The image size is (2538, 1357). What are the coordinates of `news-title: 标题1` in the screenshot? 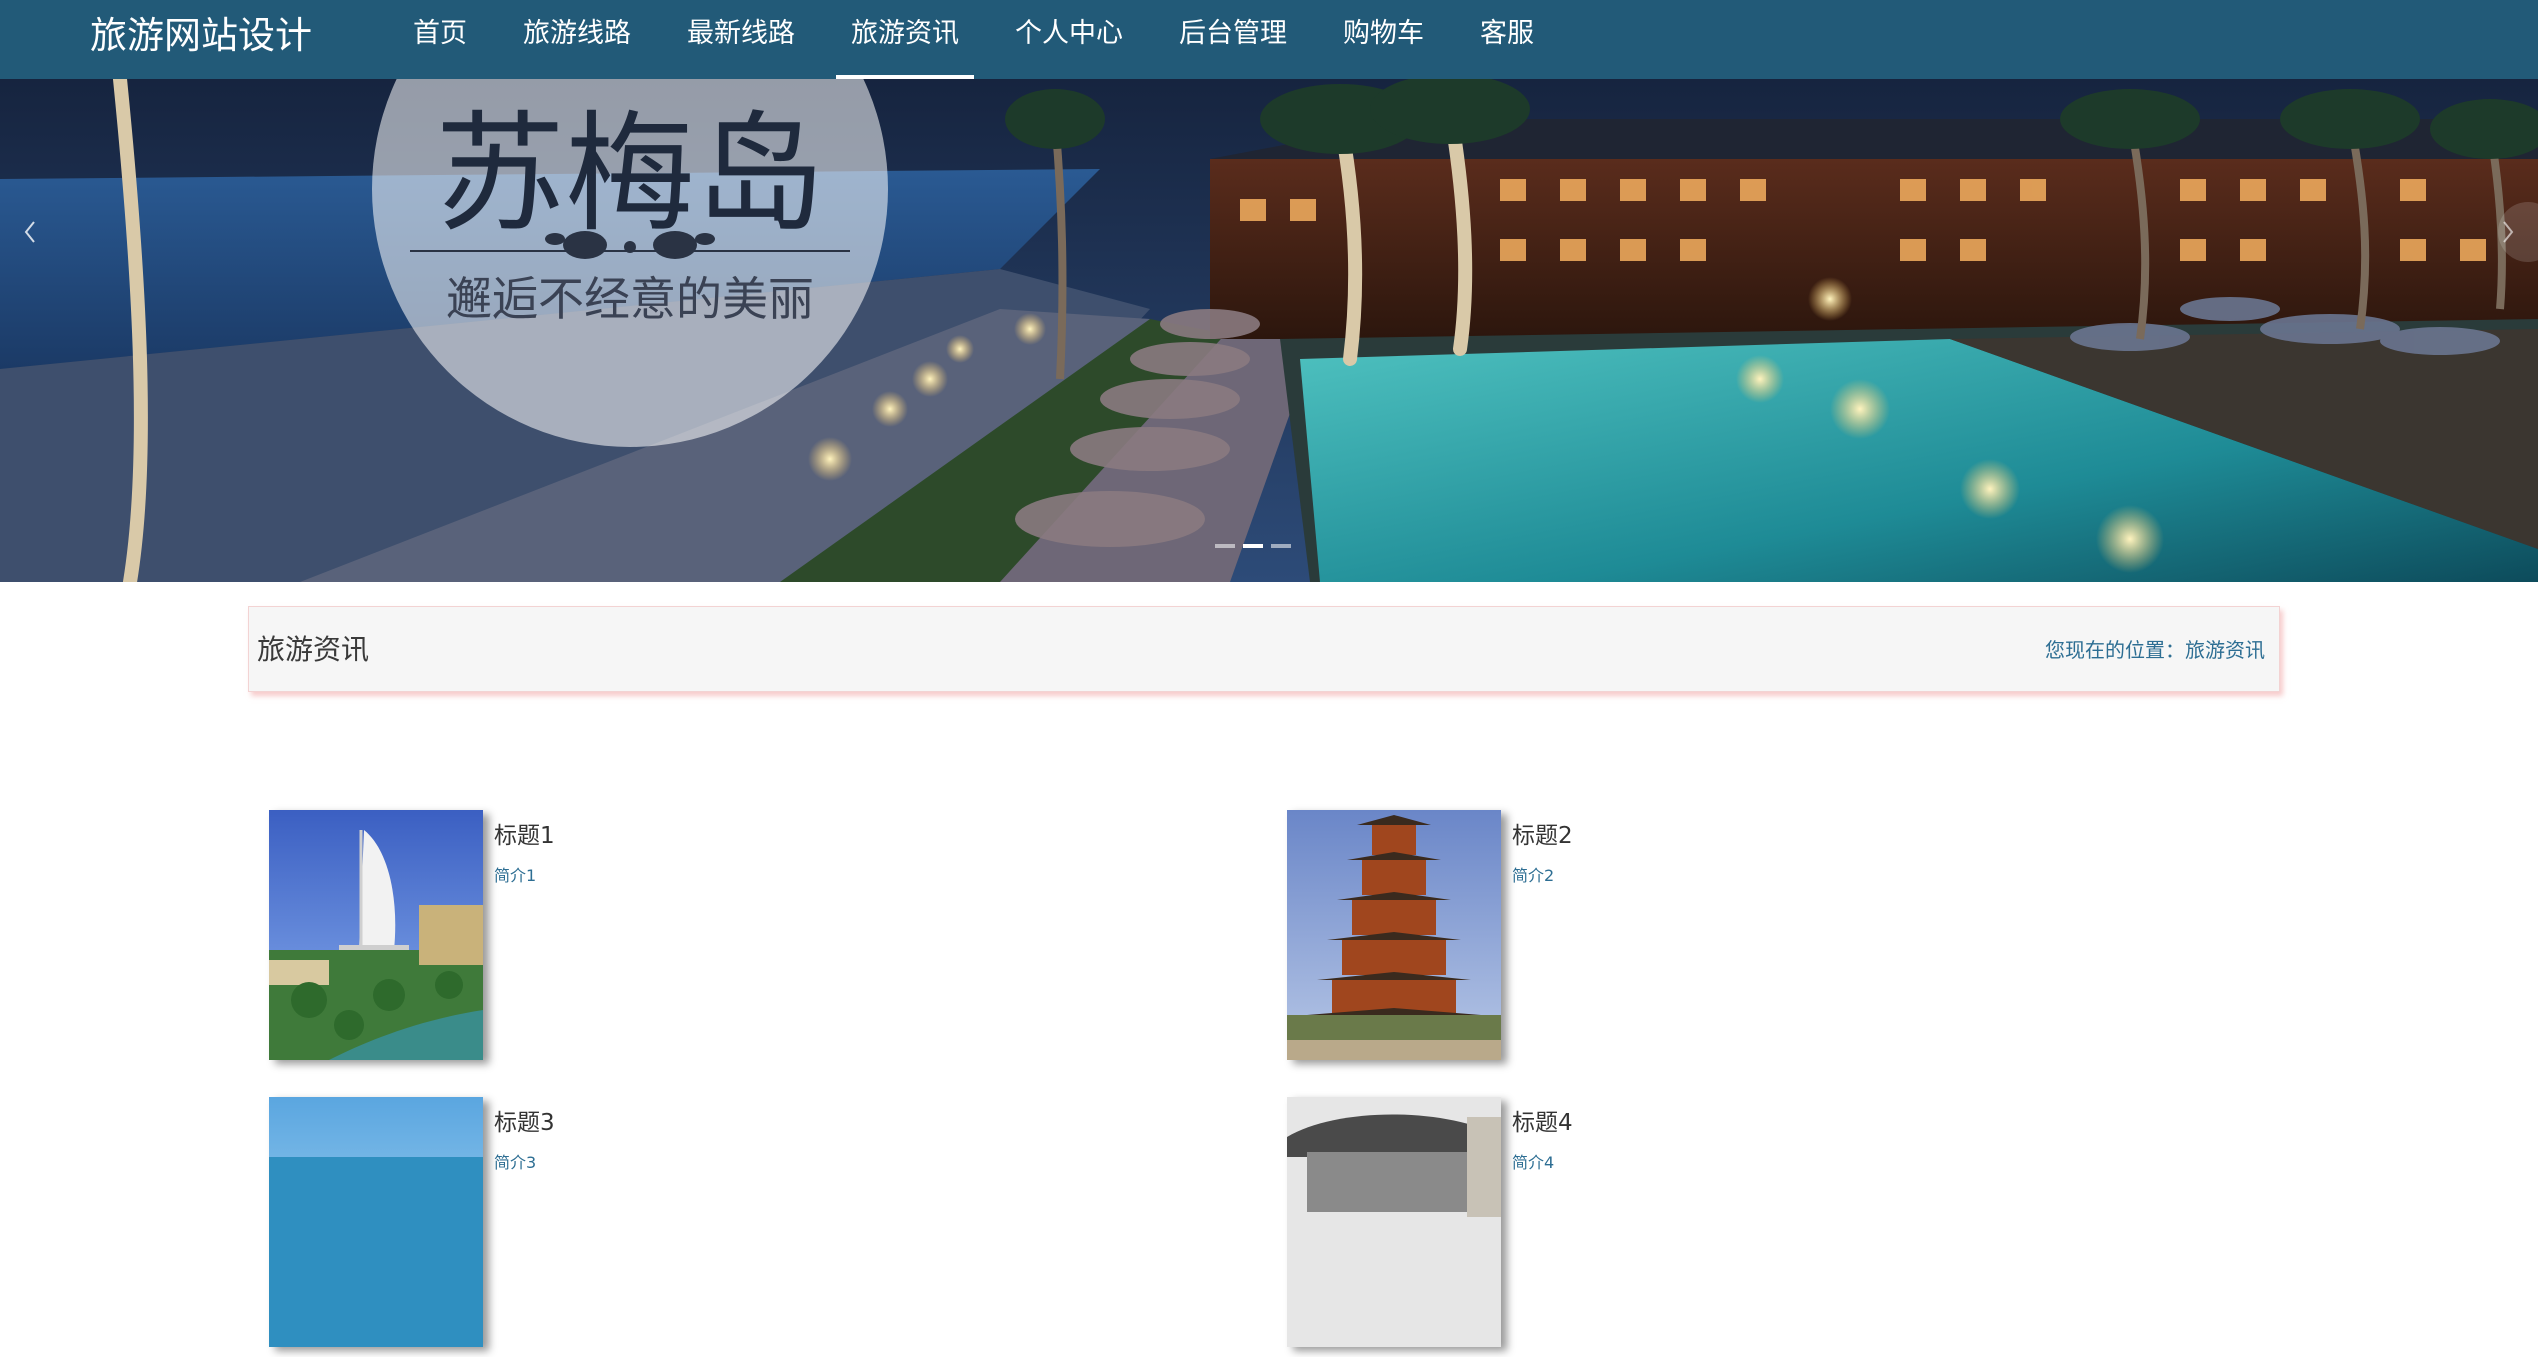 It's located at (524, 833).